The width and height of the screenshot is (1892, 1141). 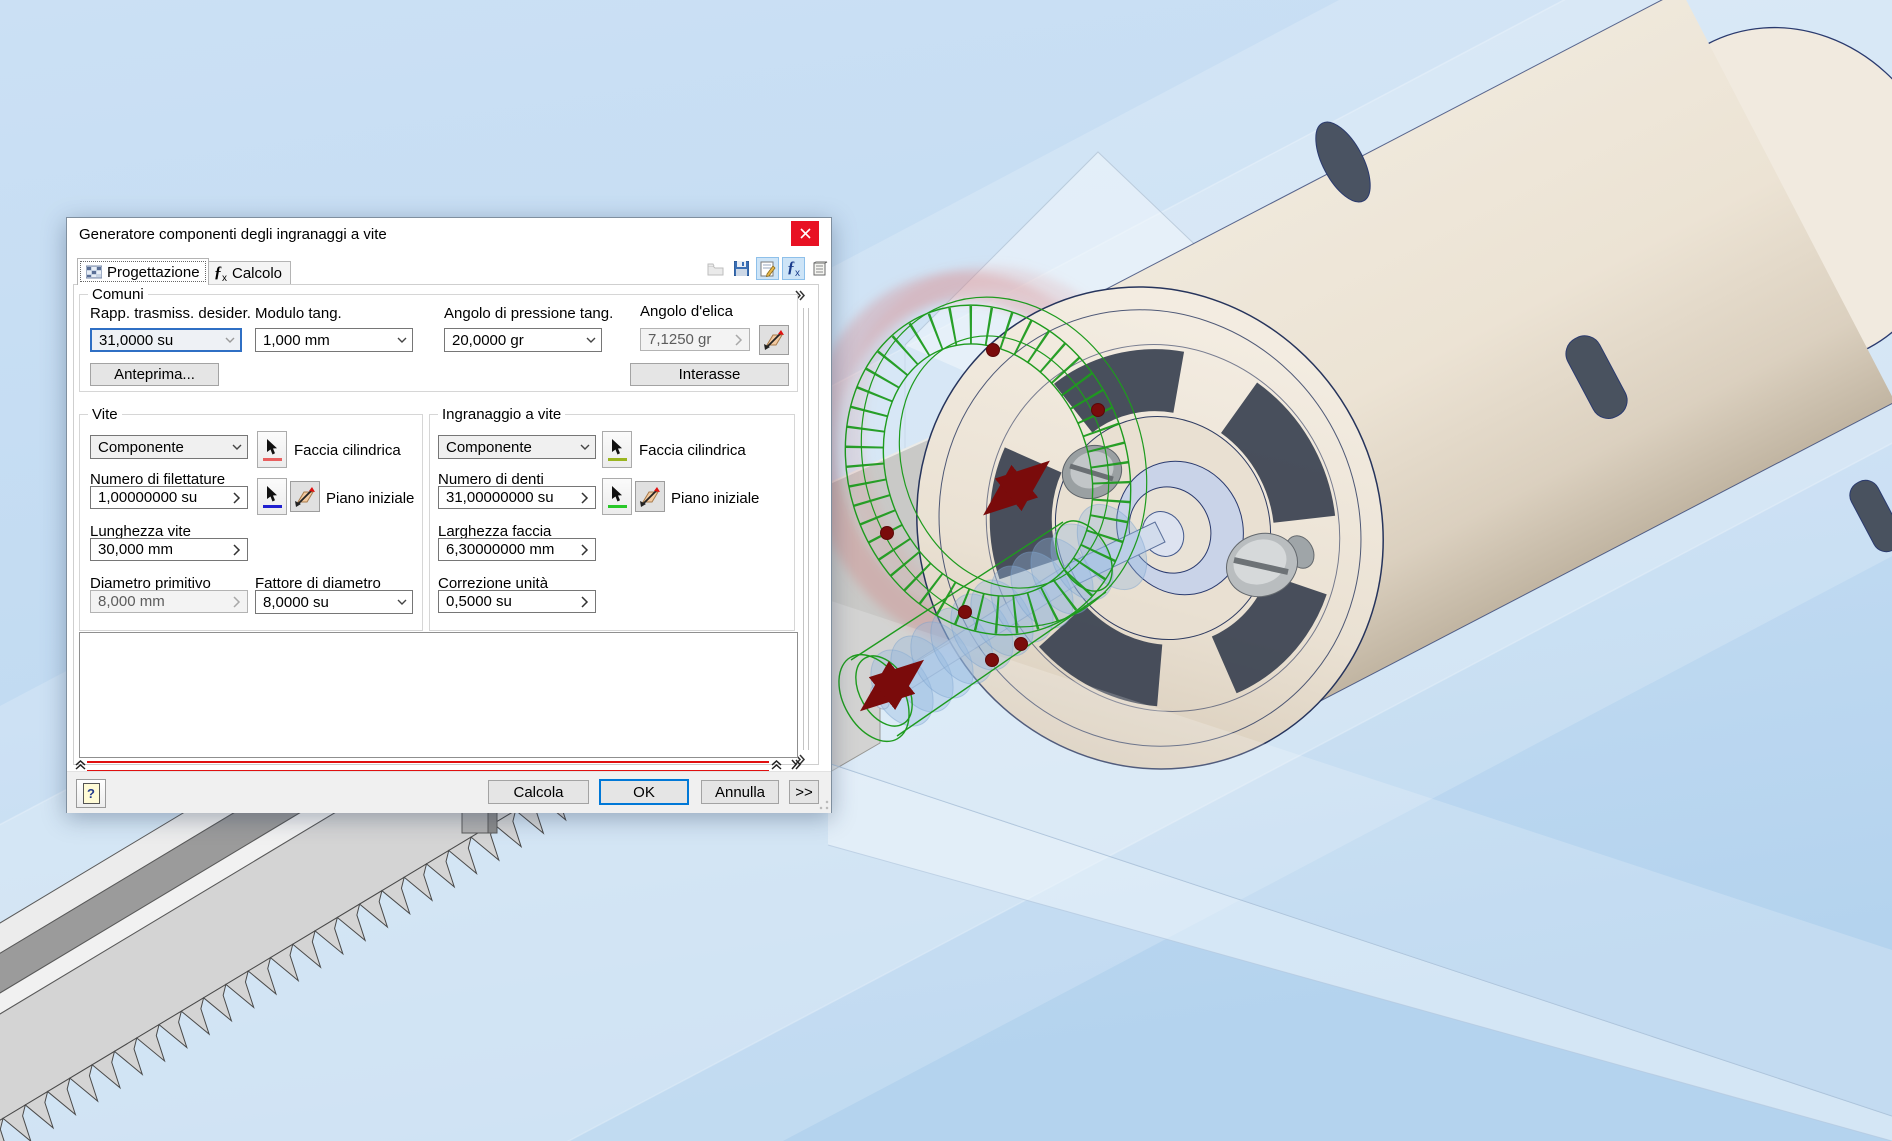 I want to click on dialog-toolbar: ƒx, so click(x=767, y=268).